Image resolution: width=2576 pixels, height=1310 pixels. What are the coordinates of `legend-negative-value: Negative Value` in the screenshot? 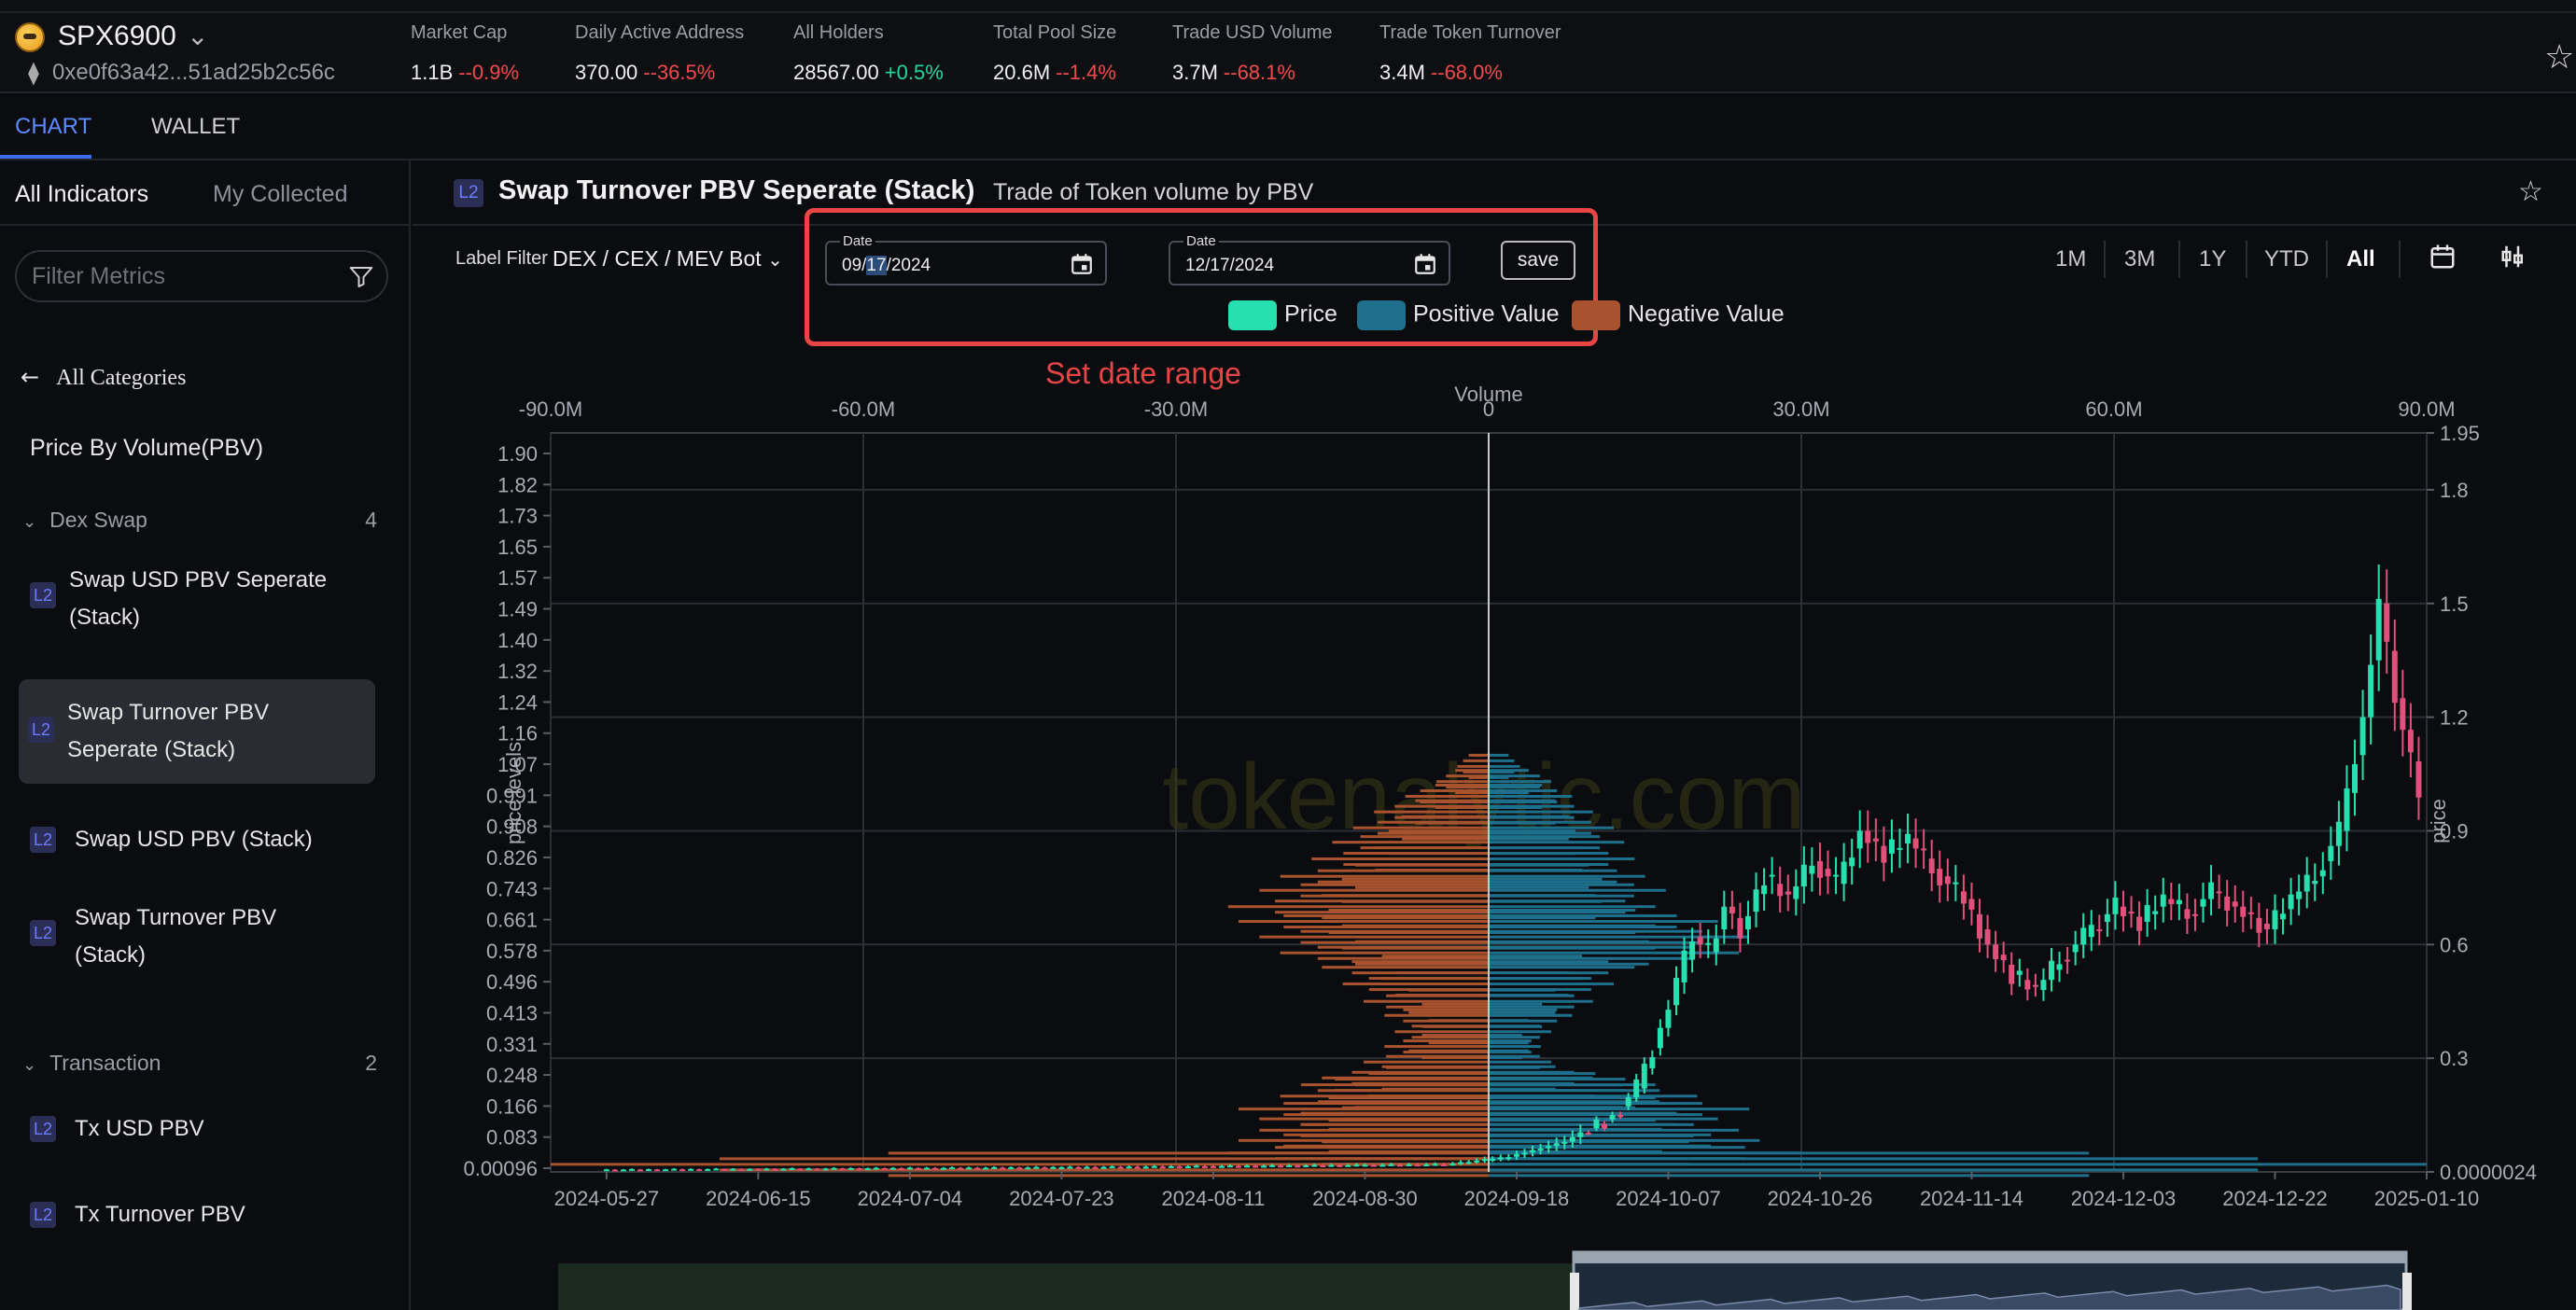 It's located at (1678, 315).